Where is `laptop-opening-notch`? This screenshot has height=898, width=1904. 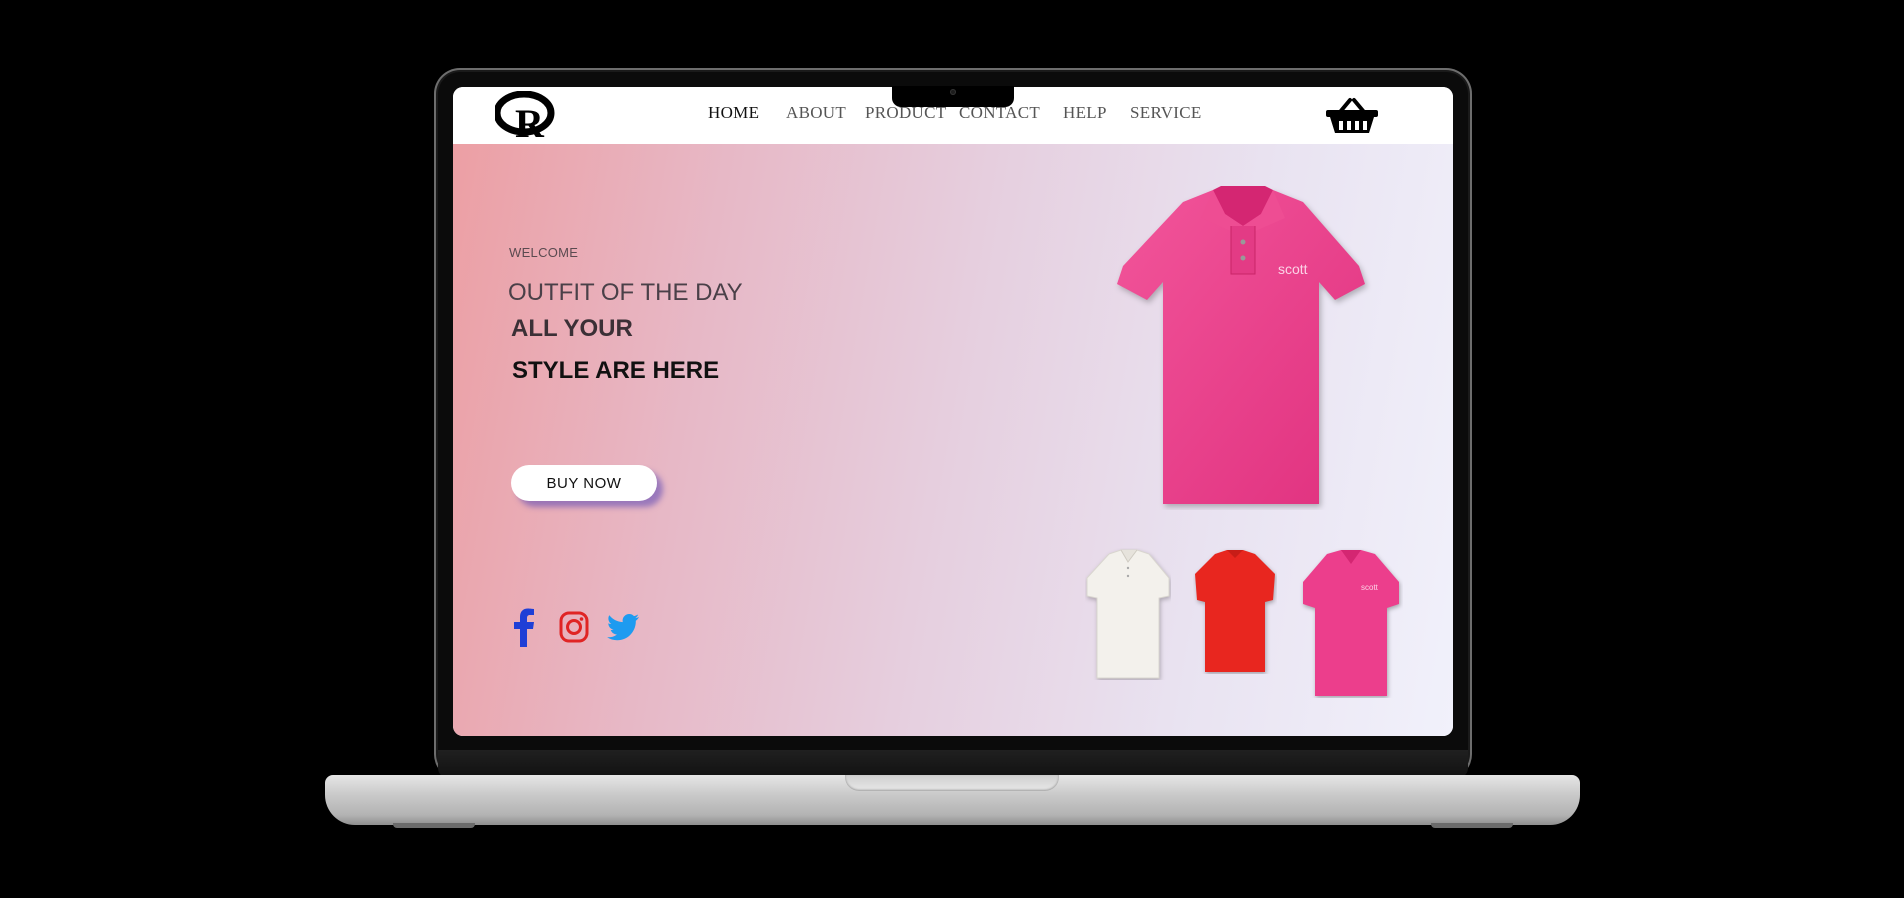 laptop-opening-notch is located at coordinates (952, 783).